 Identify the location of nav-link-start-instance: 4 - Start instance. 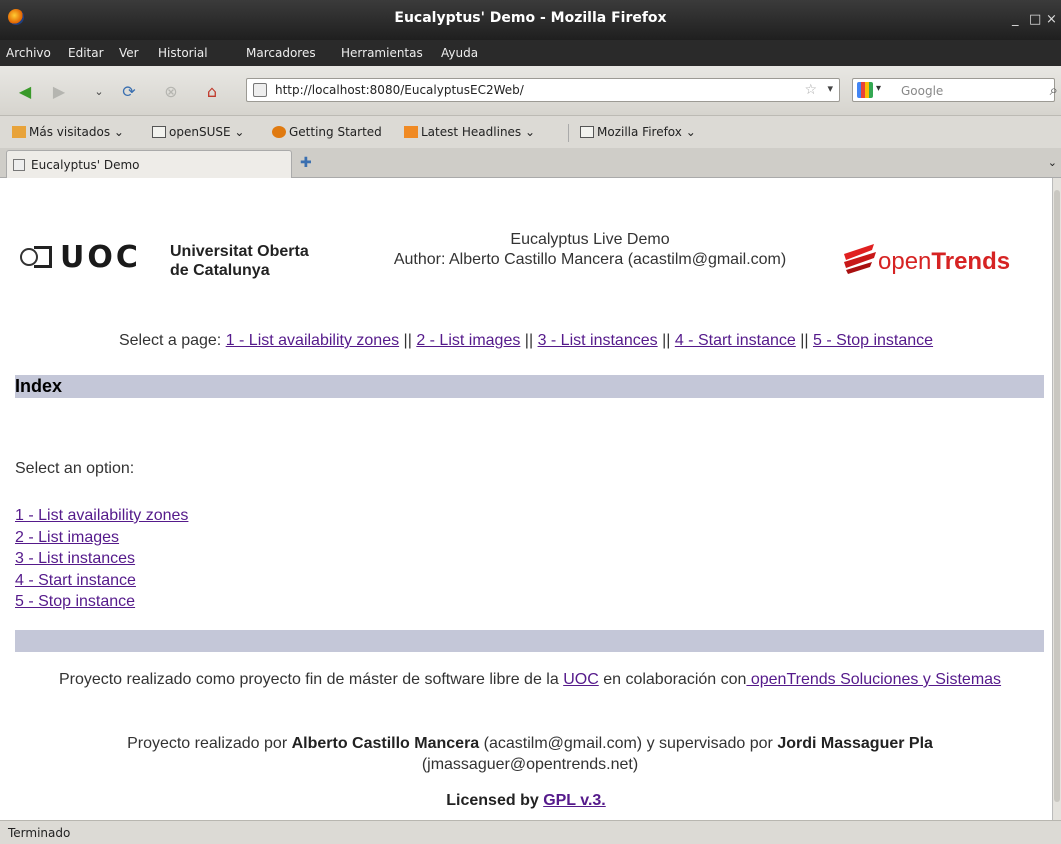
(735, 340).